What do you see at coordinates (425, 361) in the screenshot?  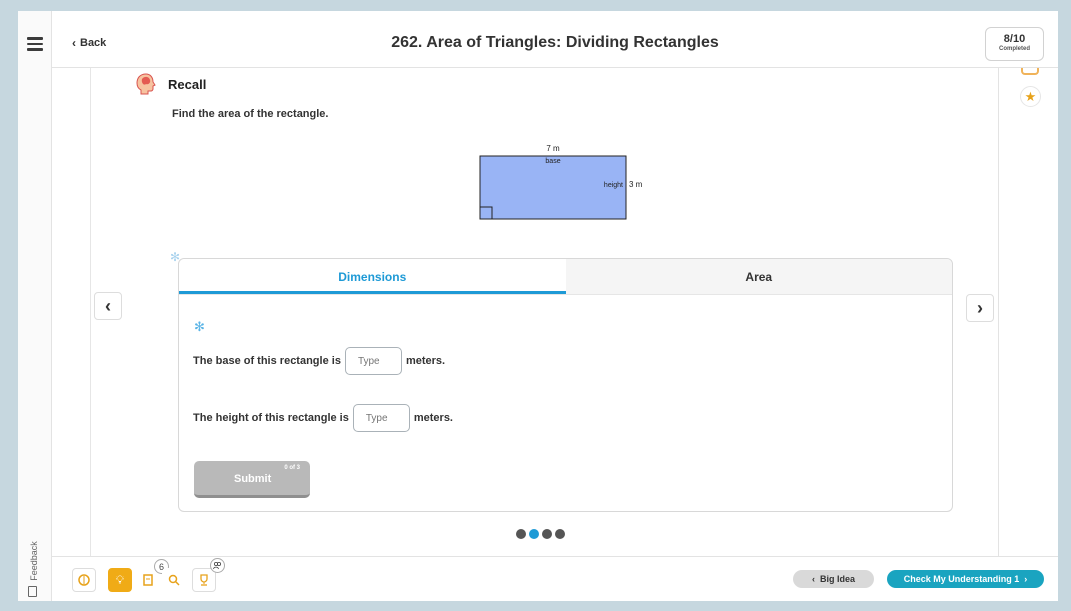 I see `base-suffix: meters.` at bounding box center [425, 361].